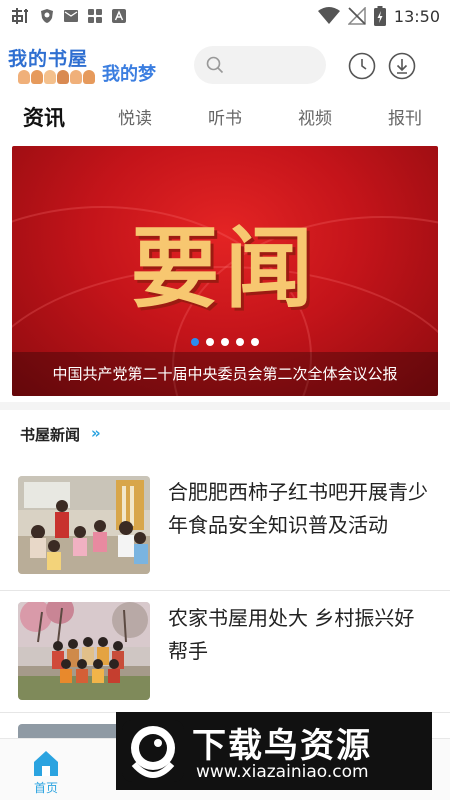 This screenshot has width=450, height=800. I want to click on tab-audiobooks: 听书, so click(225, 116).